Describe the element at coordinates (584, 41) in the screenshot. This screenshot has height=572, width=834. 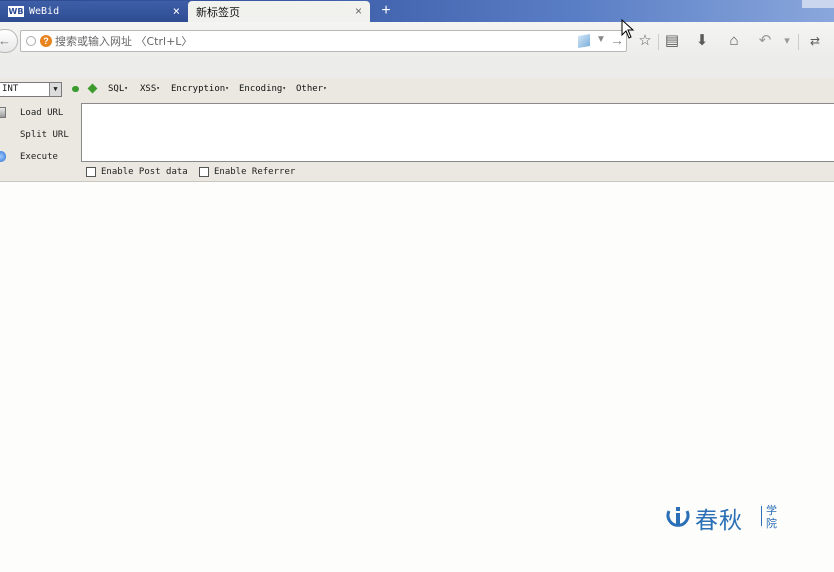
I see `cube-icon` at that location.